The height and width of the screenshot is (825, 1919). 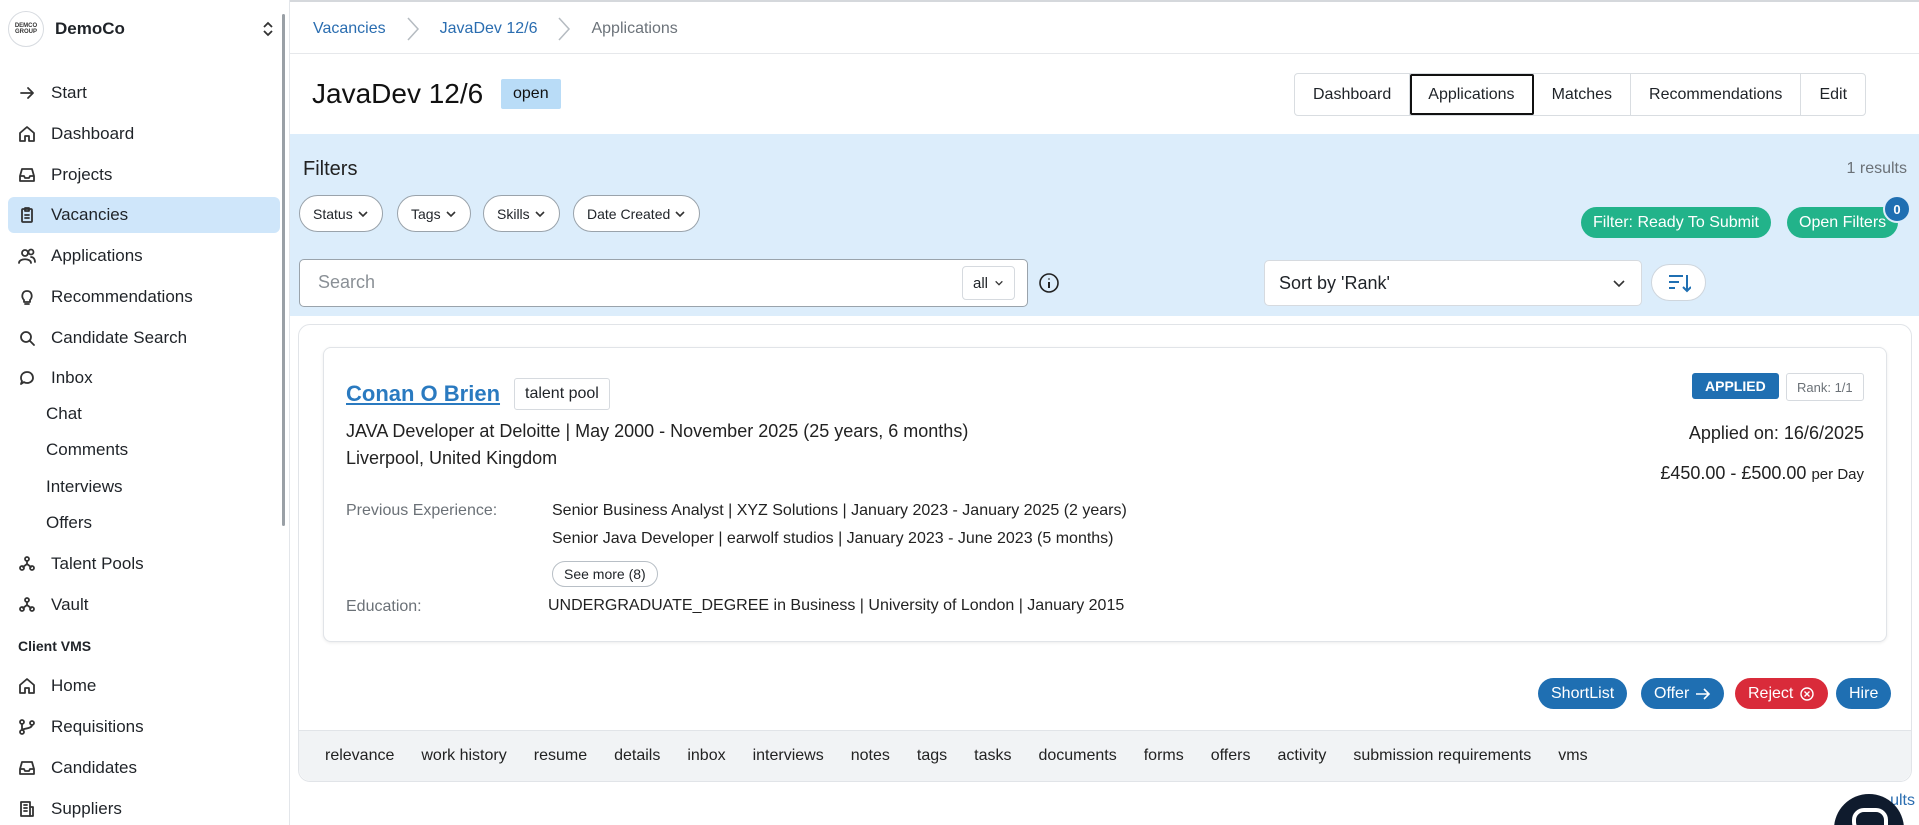 What do you see at coordinates (1735, 386) in the screenshot?
I see `application-status-badge: APPLIED` at bounding box center [1735, 386].